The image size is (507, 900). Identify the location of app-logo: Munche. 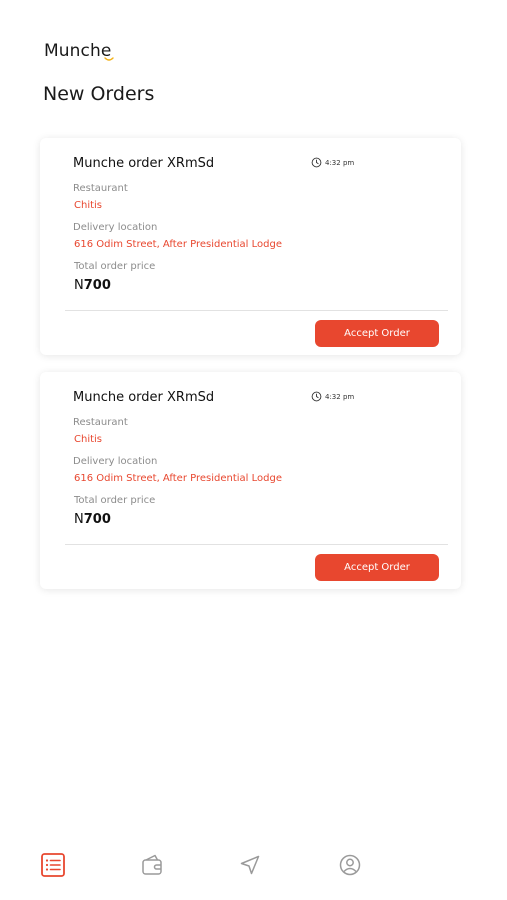
(78, 51).